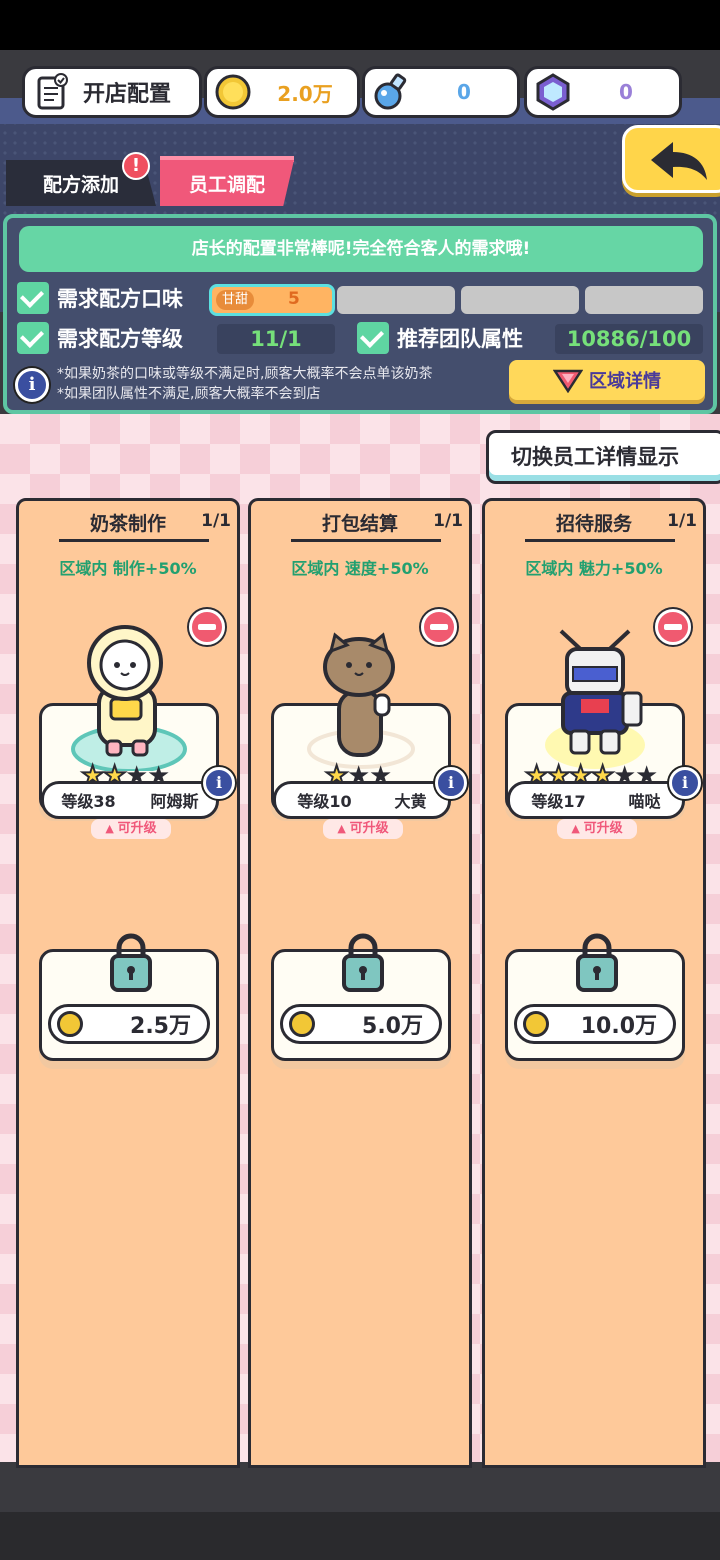 The image size is (720, 1560). I want to click on coin-value: 2.0万, so click(305, 93).